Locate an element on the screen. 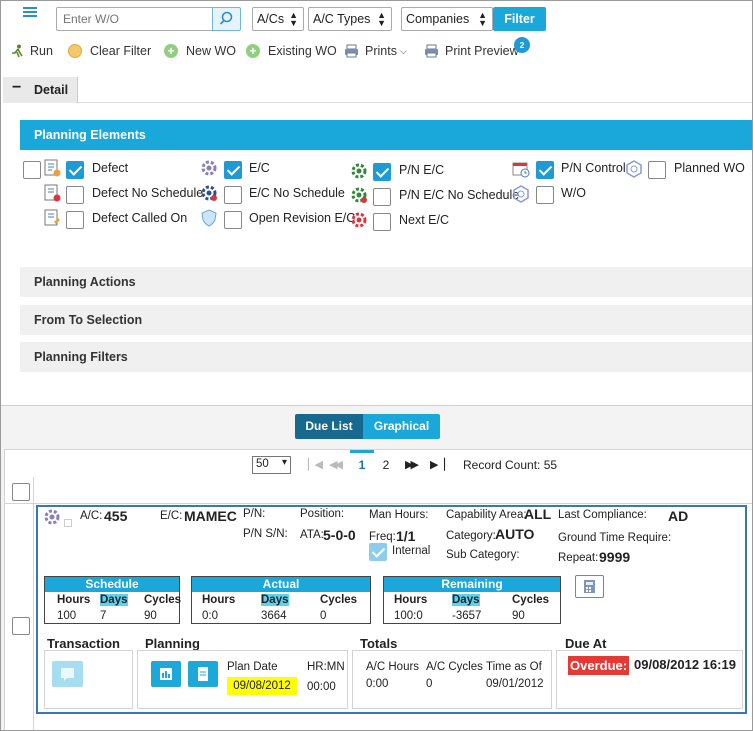 The height and width of the screenshot is (731, 753). run-button: Run is located at coordinates (31, 51).